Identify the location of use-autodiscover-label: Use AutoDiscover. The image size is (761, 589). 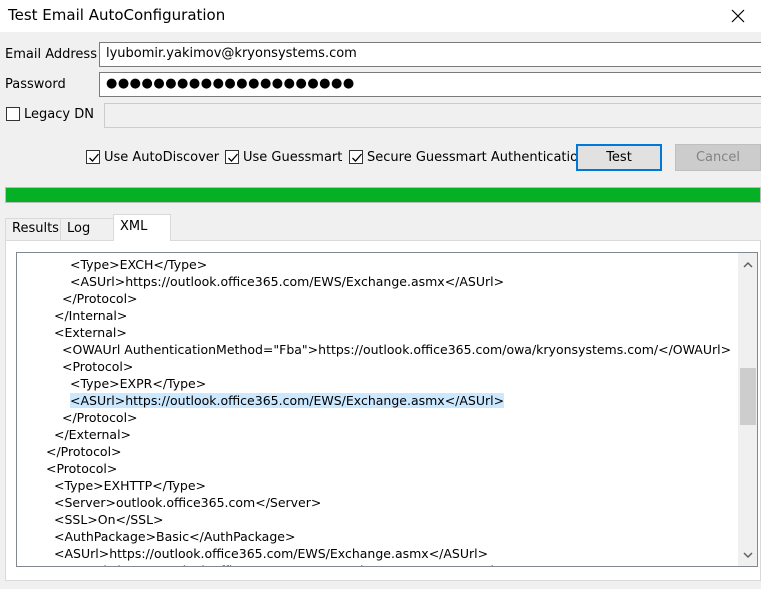
(162, 157).